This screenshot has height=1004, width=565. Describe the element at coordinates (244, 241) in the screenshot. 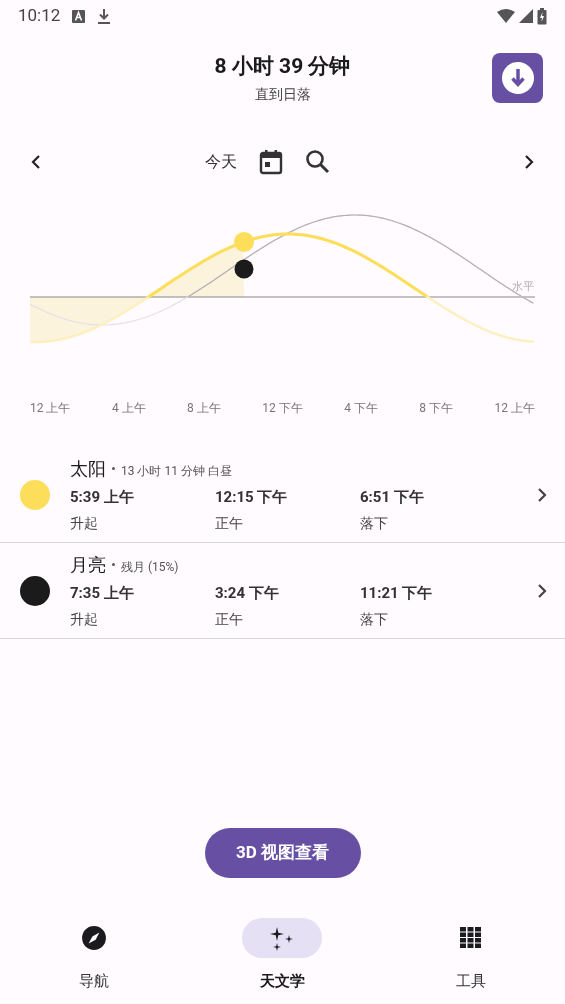

I see `sun-marker` at that location.